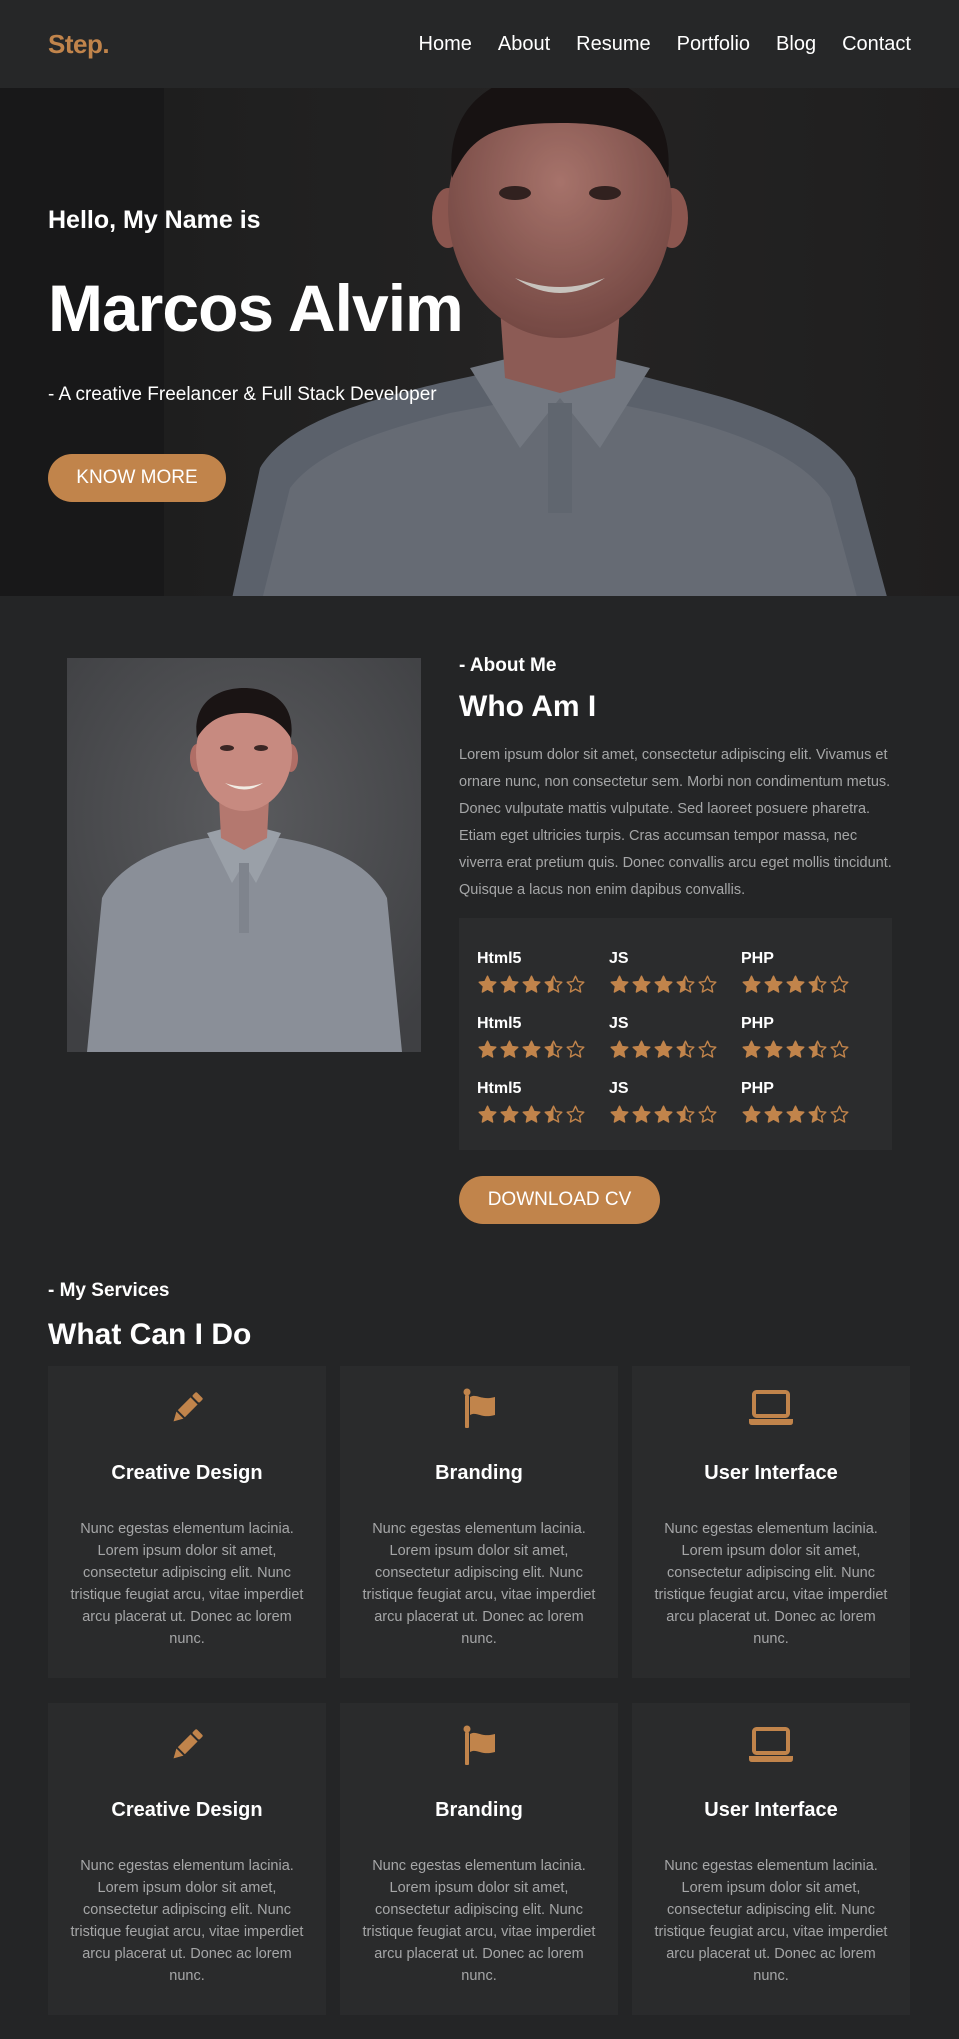 This screenshot has width=959, height=2039. I want to click on skills-panel: Html5 JS PHP Html5 JS PHP Html5 JS PHP, so click(675, 1034).